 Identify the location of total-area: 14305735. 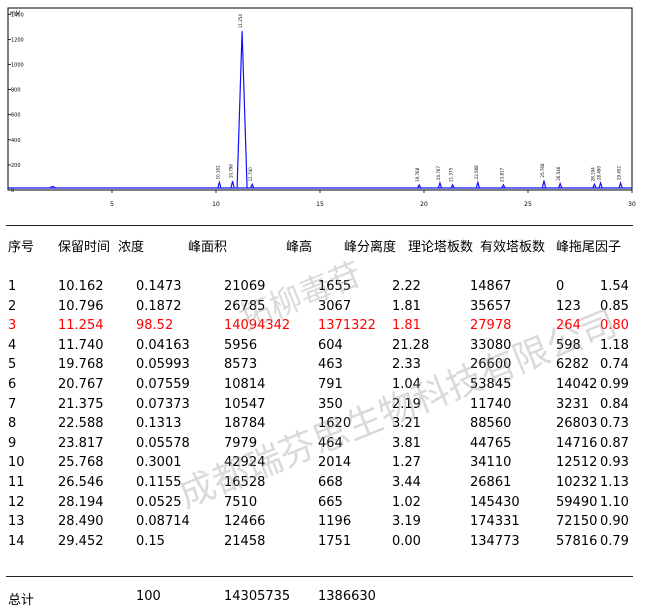
(257, 596).